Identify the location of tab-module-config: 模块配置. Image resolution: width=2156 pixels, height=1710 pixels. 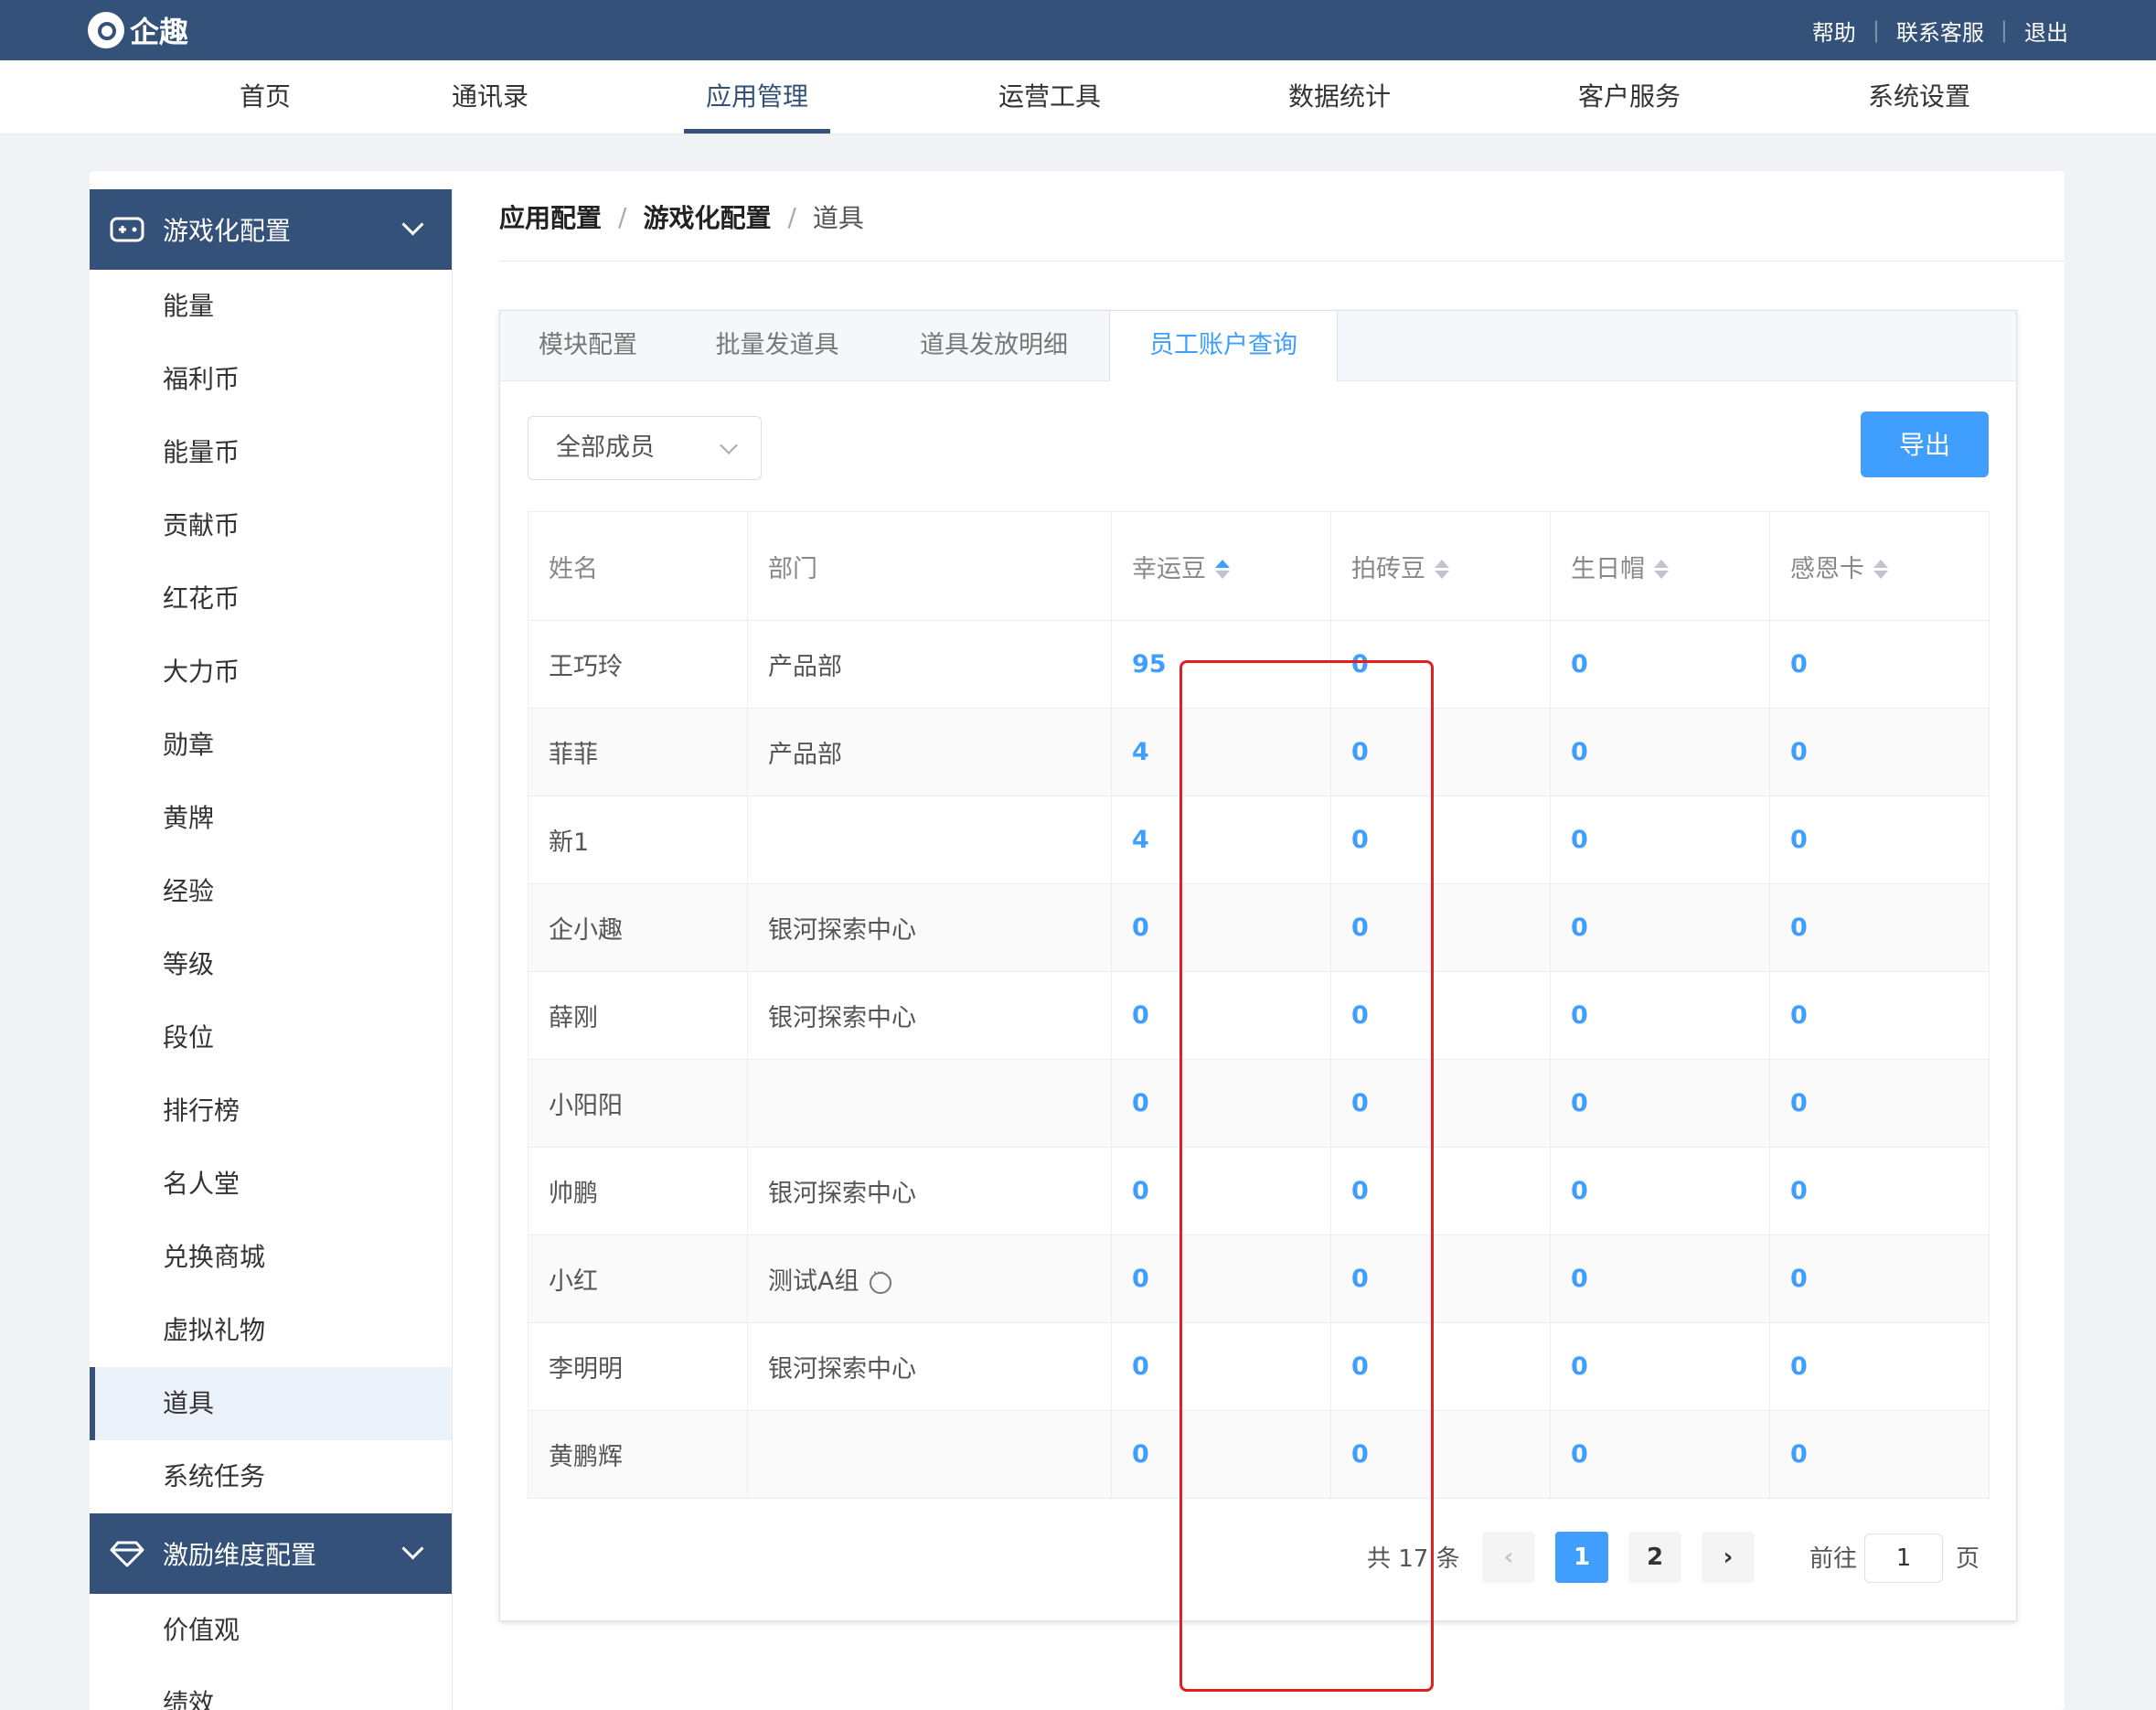
(588, 345).